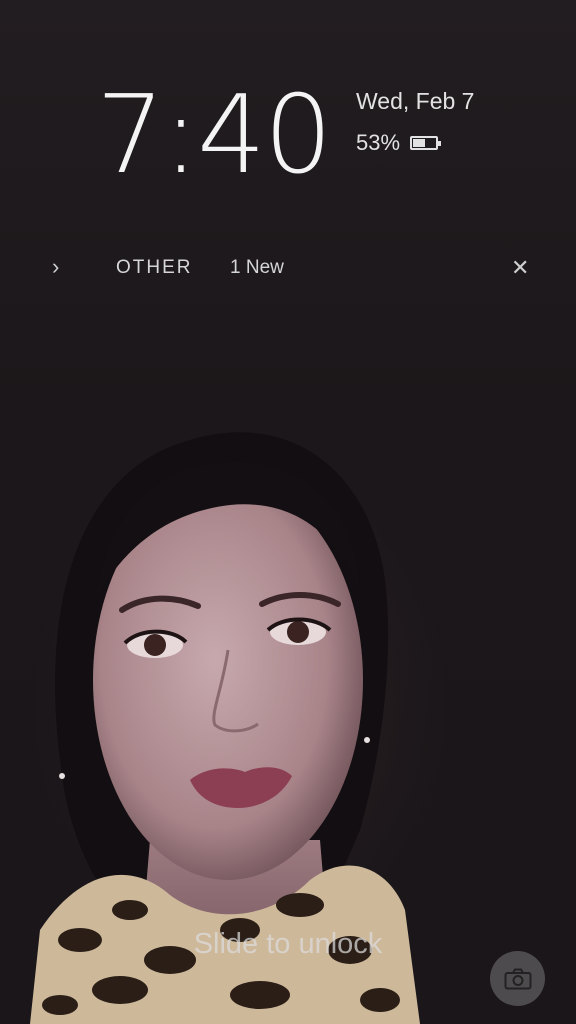  What do you see at coordinates (520, 268) in the screenshot?
I see `close-icon: ✕` at bounding box center [520, 268].